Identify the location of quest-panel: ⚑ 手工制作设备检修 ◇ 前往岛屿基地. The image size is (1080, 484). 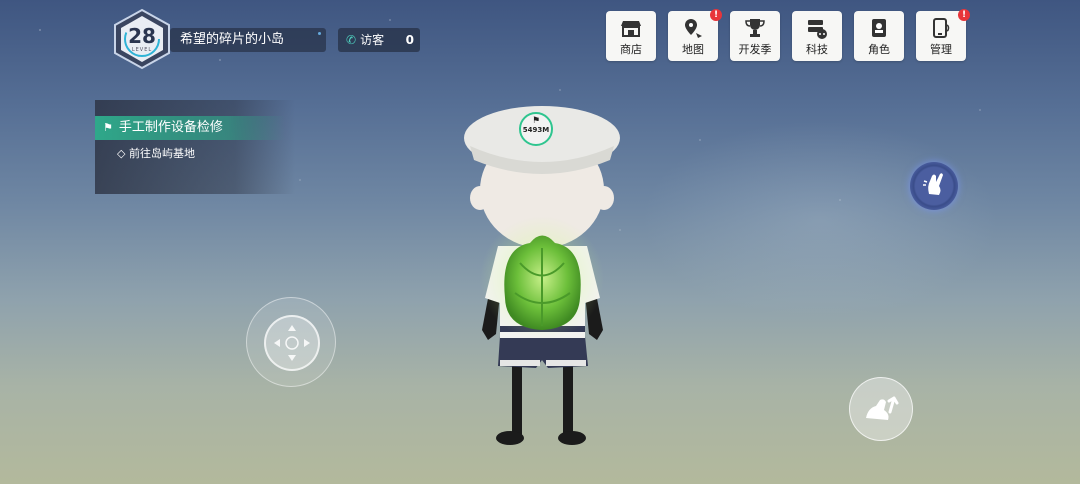
(195, 147).